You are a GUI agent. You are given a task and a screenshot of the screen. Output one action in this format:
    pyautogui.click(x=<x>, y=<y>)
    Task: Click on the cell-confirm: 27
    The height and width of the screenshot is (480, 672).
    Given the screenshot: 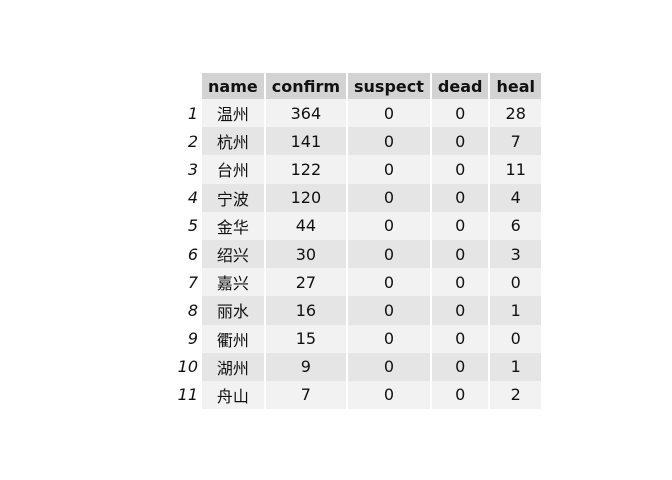 What is the action you would take?
    pyautogui.click(x=306, y=282)
    